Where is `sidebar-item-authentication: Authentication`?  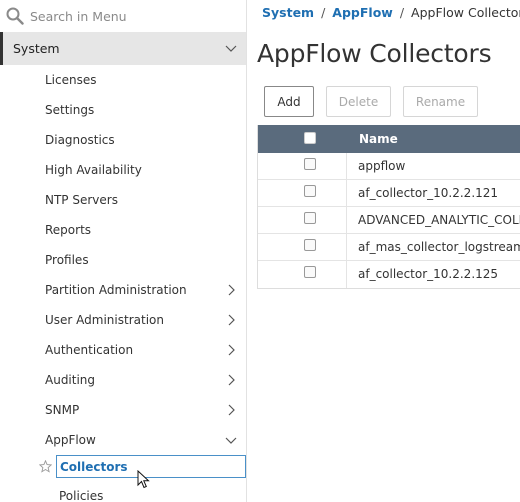 sidebar-item-authentication: Authentication is located at coordinates (123, 350).